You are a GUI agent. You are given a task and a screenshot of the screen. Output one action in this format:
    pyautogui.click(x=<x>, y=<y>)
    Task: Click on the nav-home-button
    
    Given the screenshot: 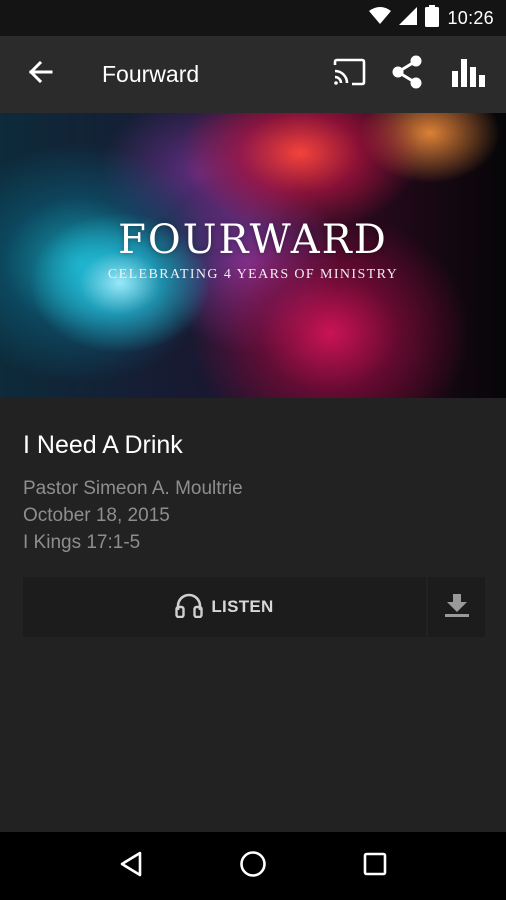 What is the action you would take?
    pyautogui.click(x=253, y=866)
    